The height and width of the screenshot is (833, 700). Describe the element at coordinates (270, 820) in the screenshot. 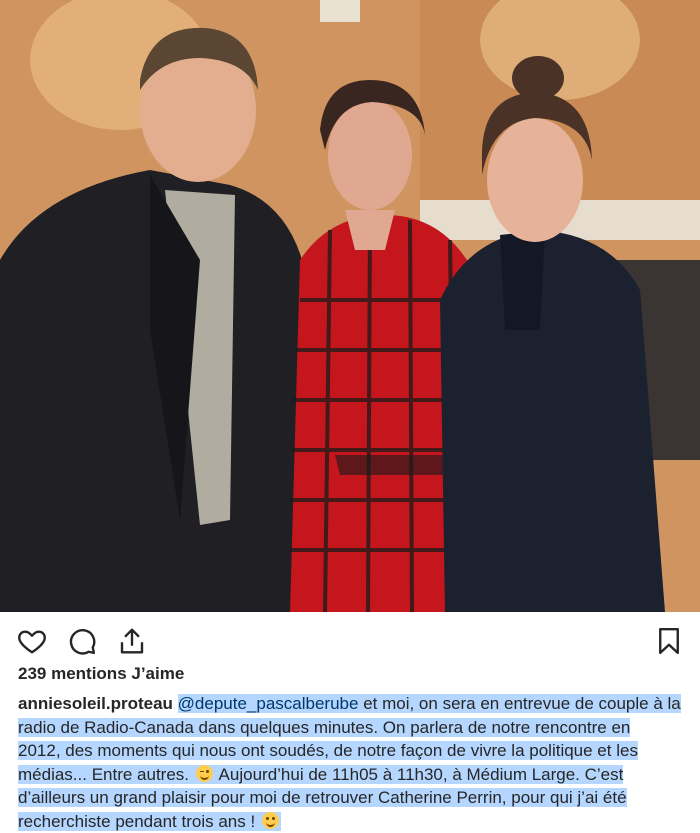

I see `smile-emoji-icon` at that location.